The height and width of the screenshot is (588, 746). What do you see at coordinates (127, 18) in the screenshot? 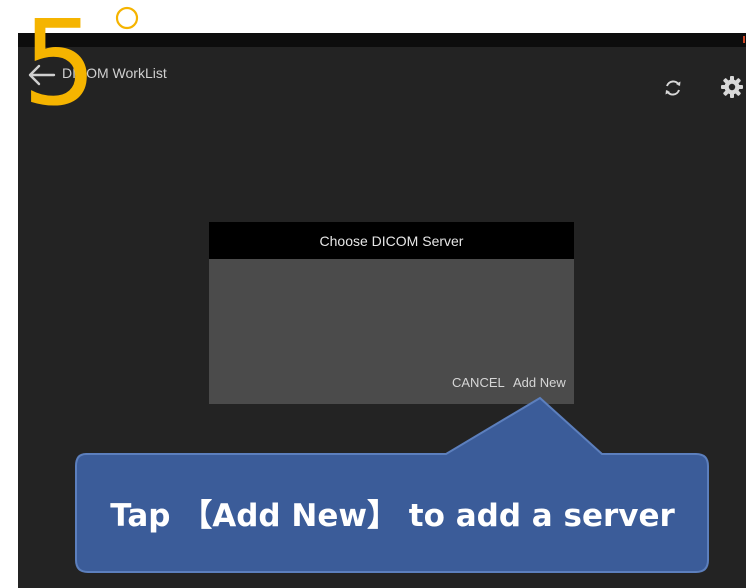
I see `step-degree-mark` at bounding box center [127, 18].